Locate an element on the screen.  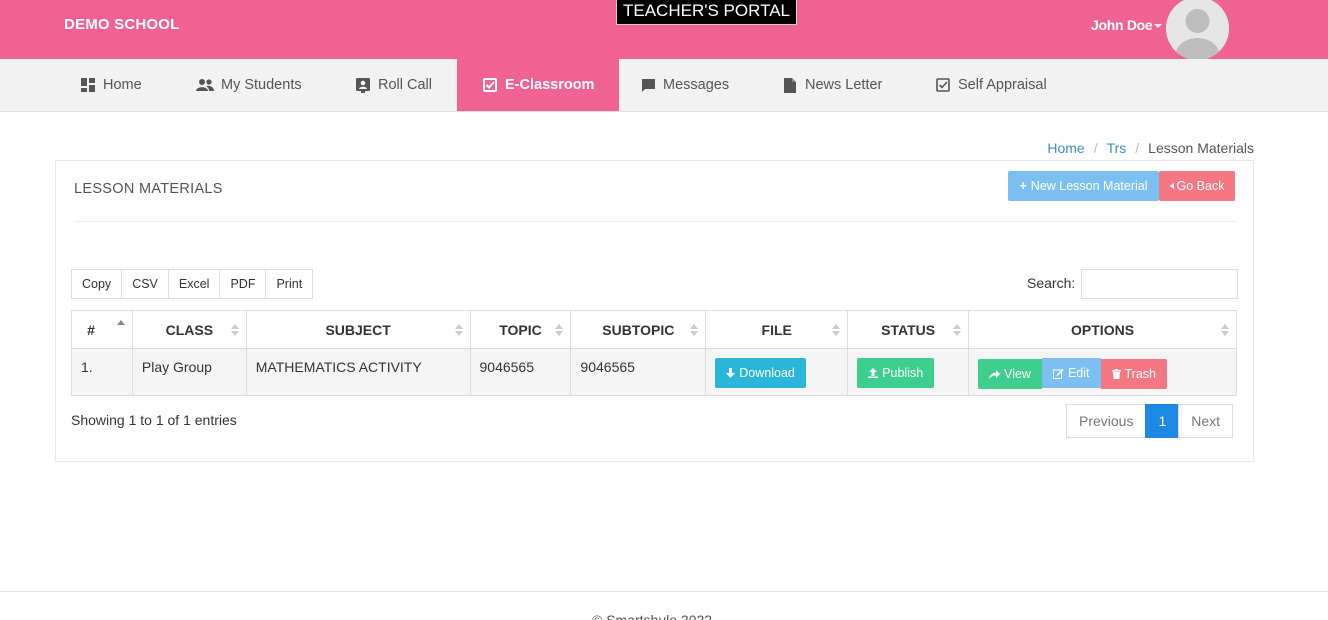
download-button: Download is located at coordinates (760, 373).